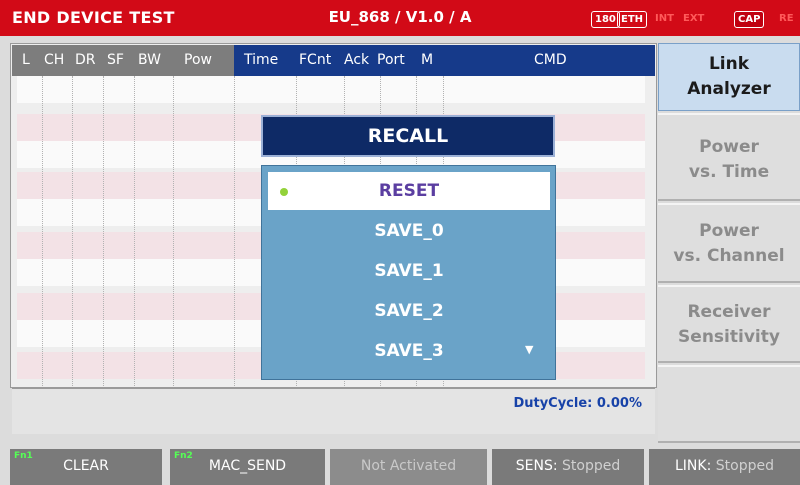  Describe the element at coordinates (85, 60) in the screenshot. I see `col-dr: DR` at that location.